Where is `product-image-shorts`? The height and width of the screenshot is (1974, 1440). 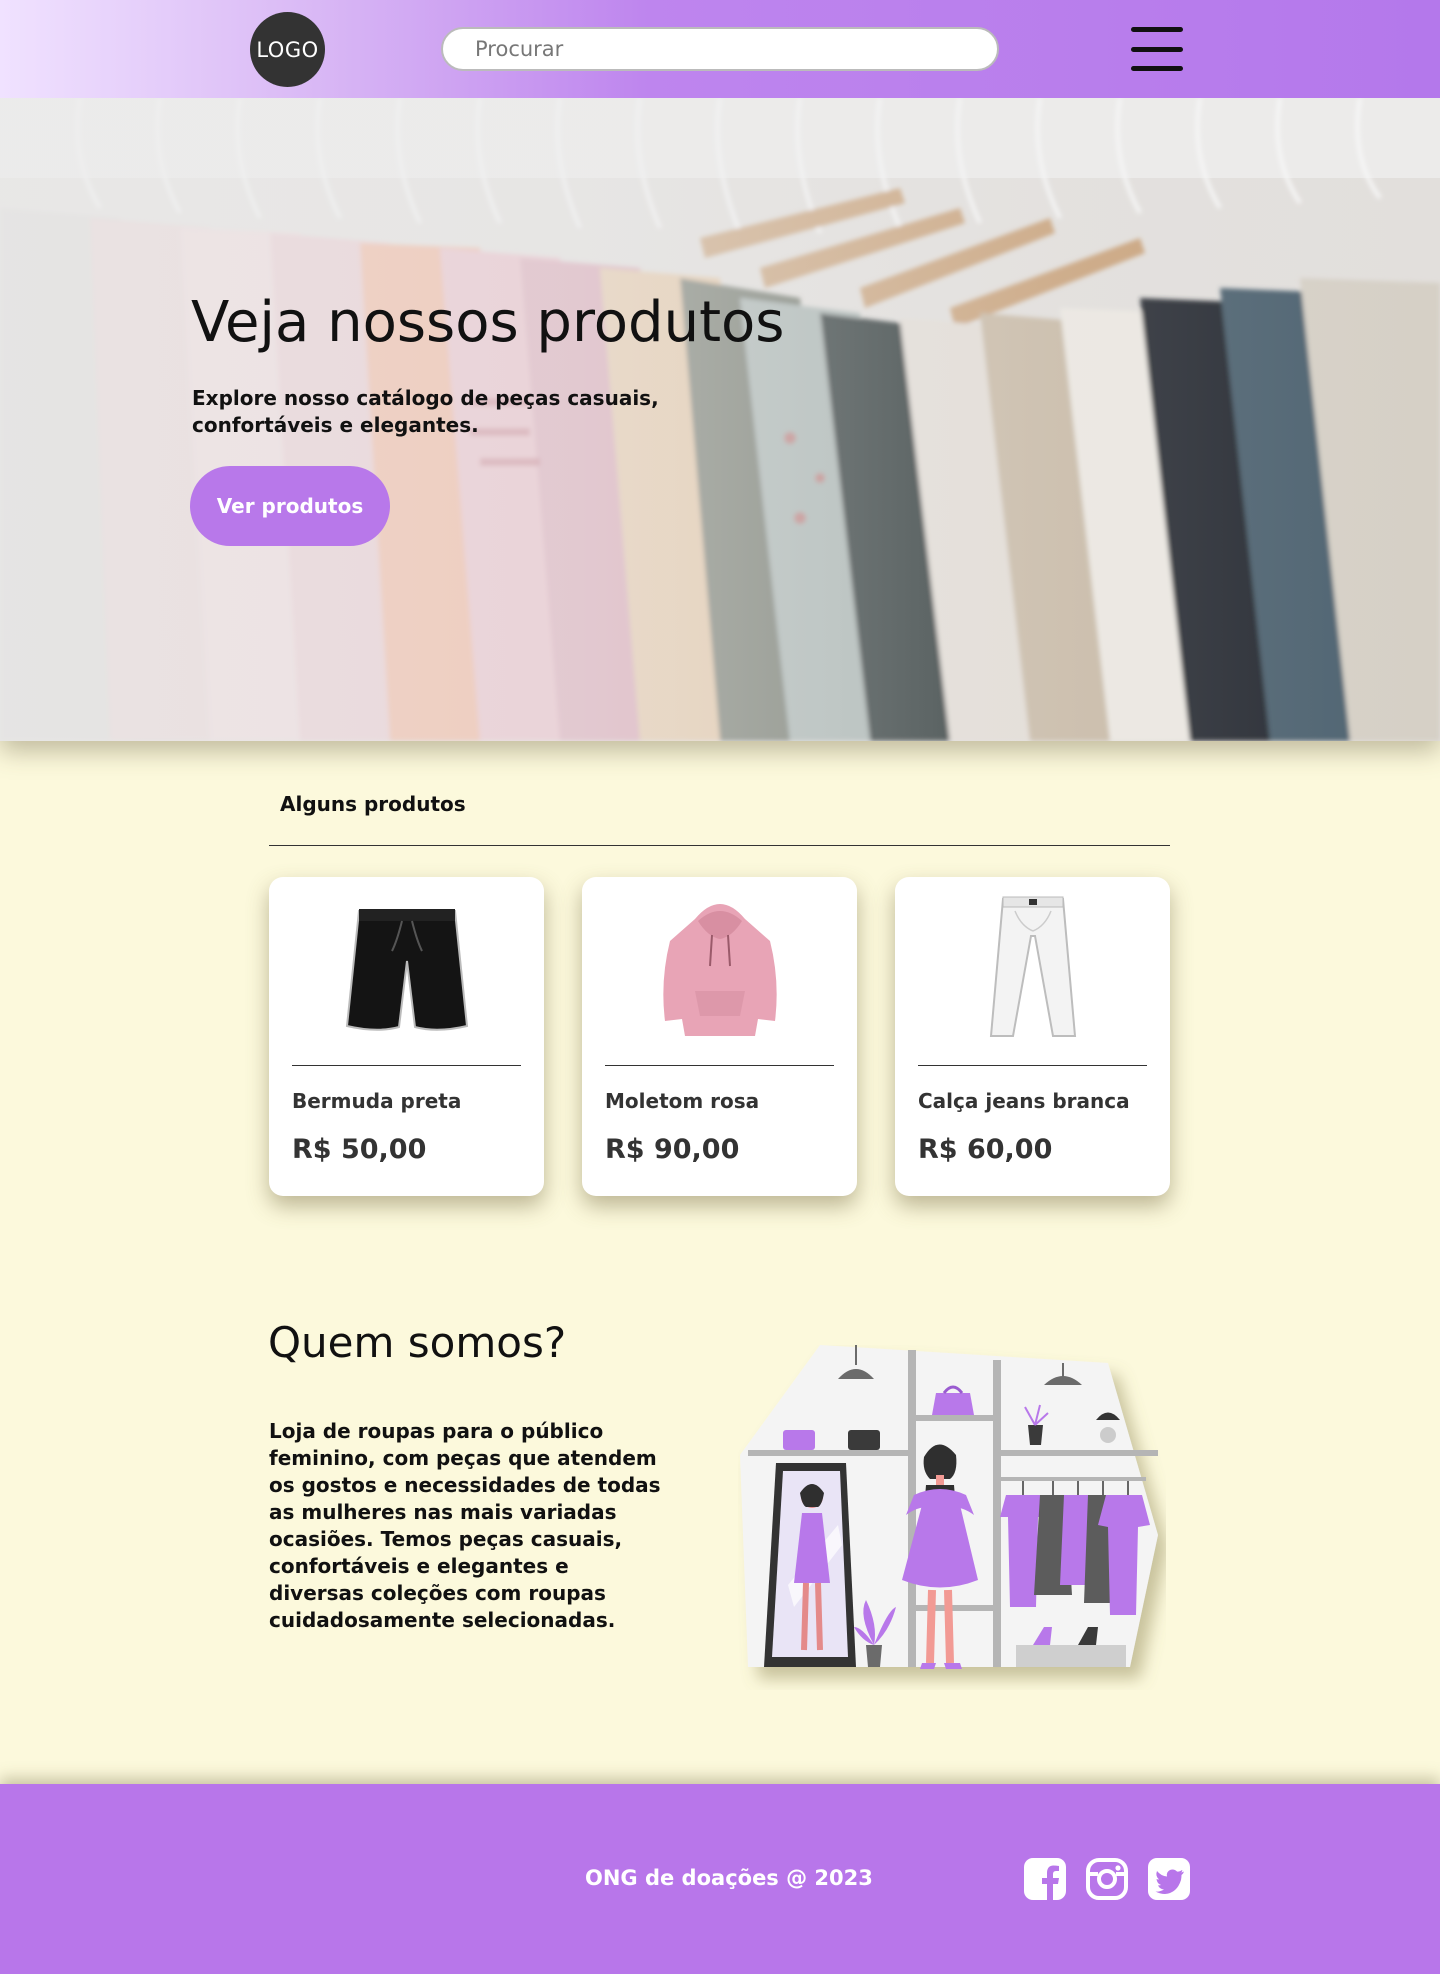 product-image-shorts is located at coordinates (406, 966).